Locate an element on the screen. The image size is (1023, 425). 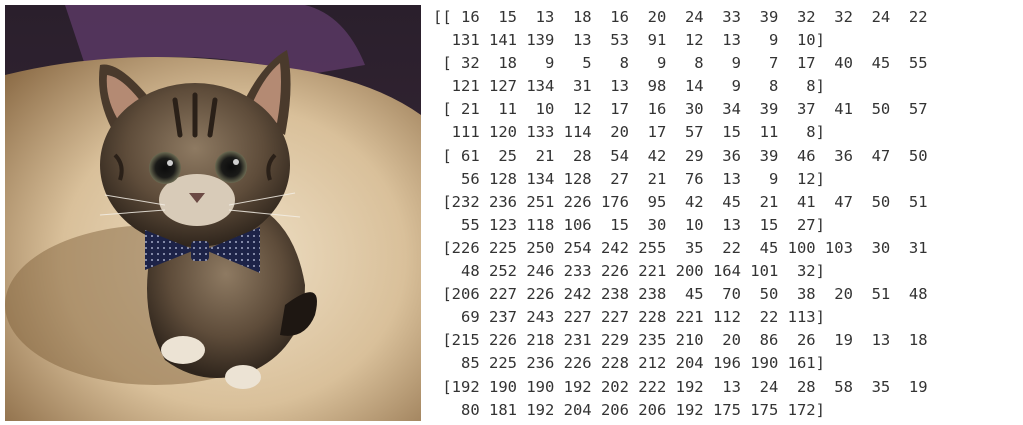
matrix-line: 55 123 118 106 15 30 10 13 15 27] is located at coordinates (629, 224).